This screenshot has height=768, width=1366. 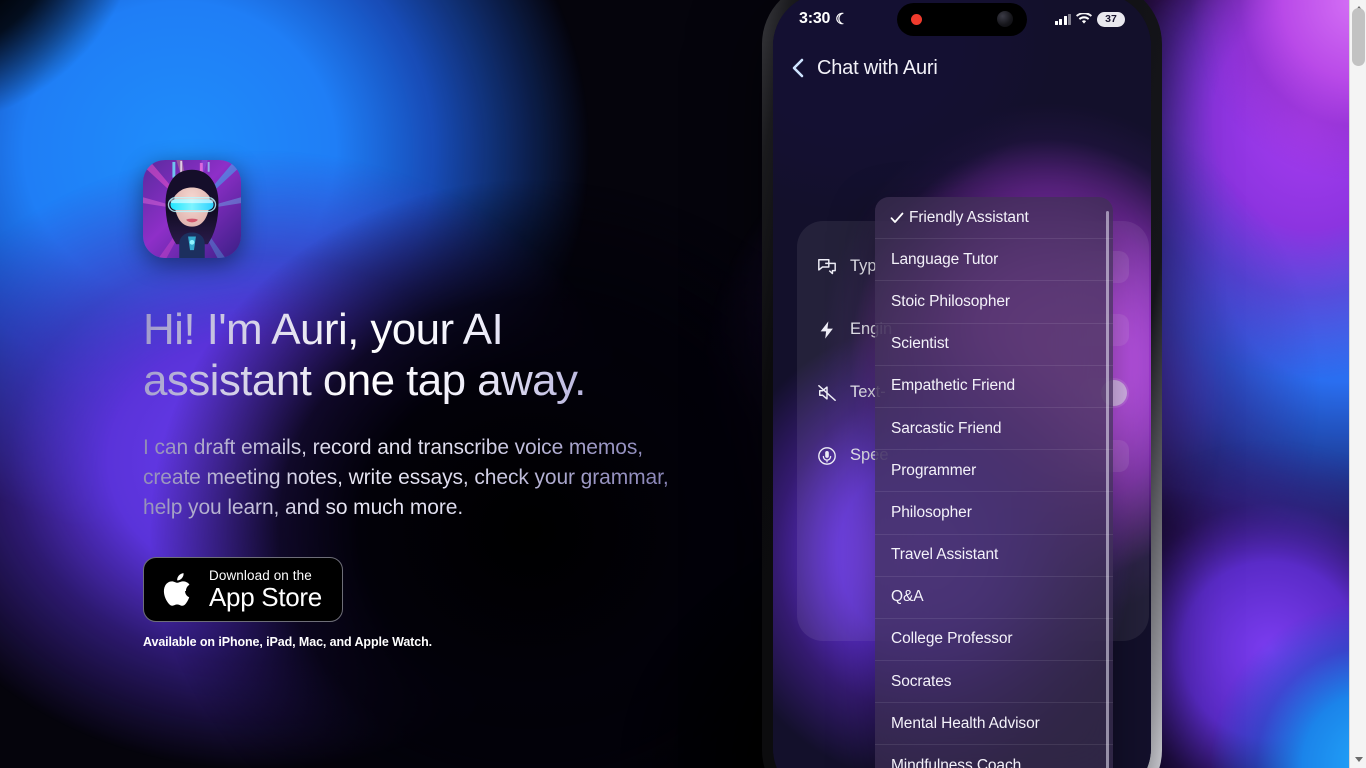 I want to click on persona-menu-item: Empathetic Friend, so click(x=994, y=387).